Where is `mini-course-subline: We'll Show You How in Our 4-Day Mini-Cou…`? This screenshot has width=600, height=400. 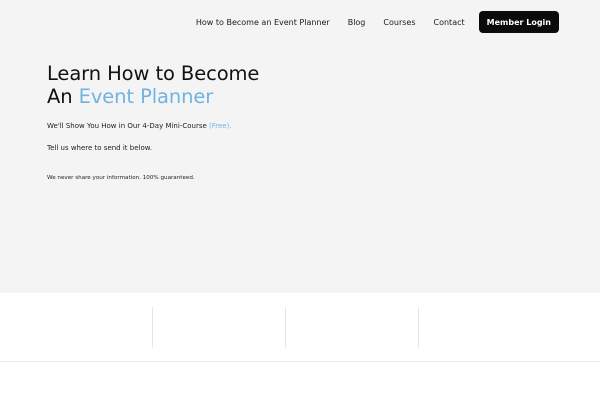
mini-course-subline: We'll Show You How in Our 4-Day Mini-Cou… is located at coordinates (139, 126).